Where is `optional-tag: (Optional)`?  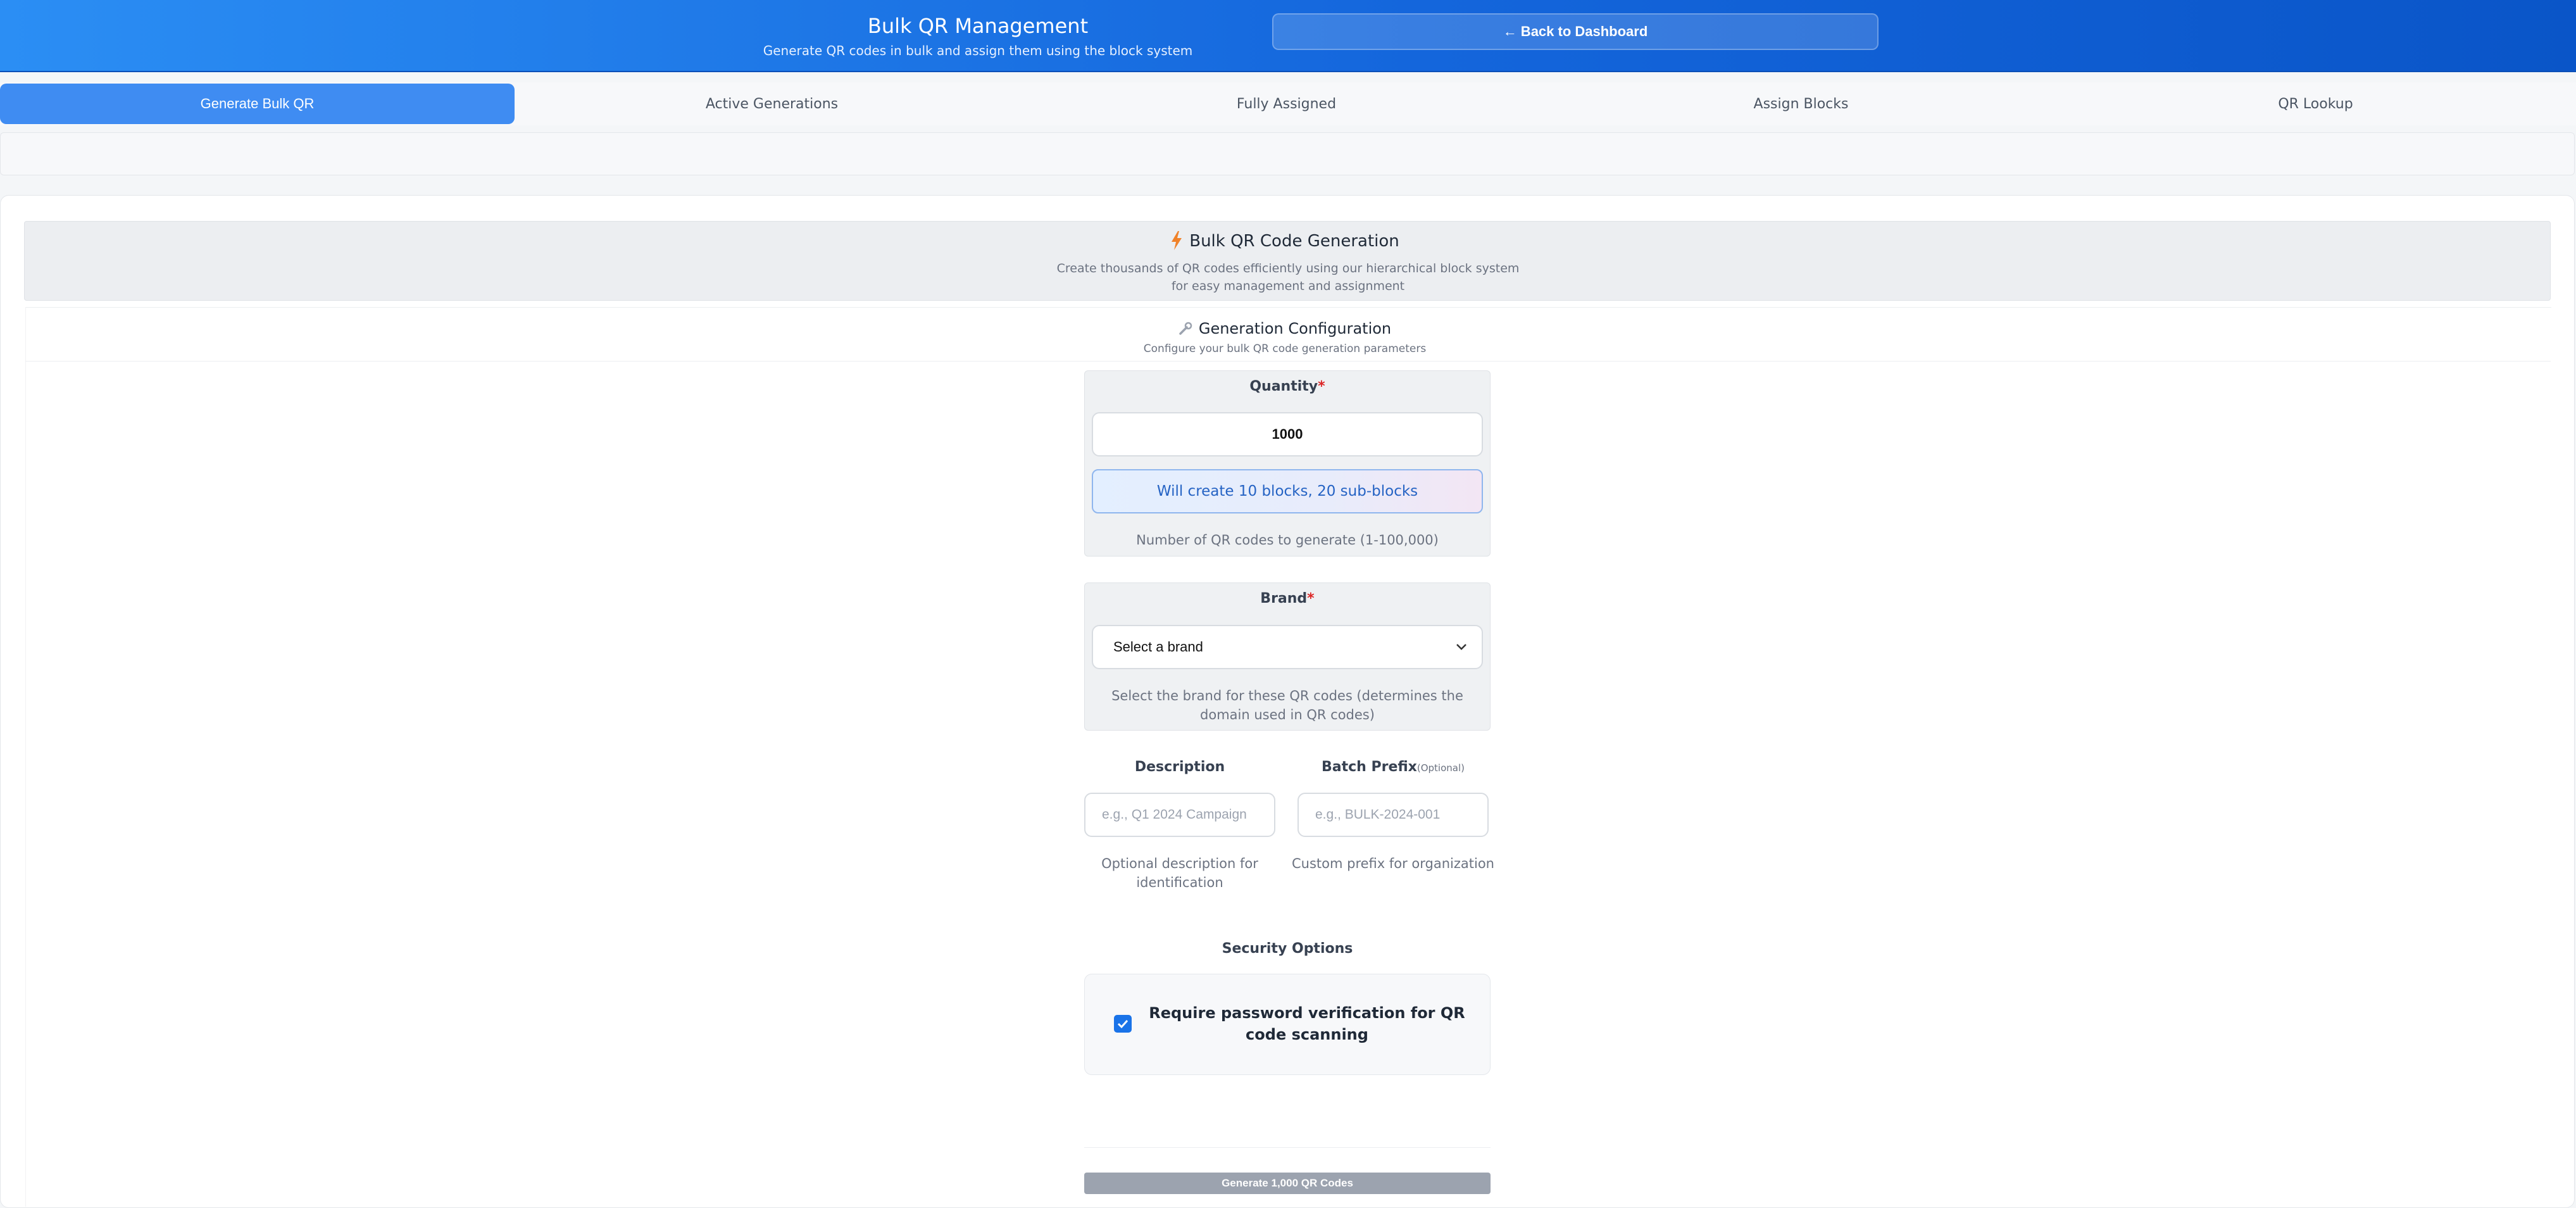 optional-tag: (Optional) is located at coordinates (1440, 768).